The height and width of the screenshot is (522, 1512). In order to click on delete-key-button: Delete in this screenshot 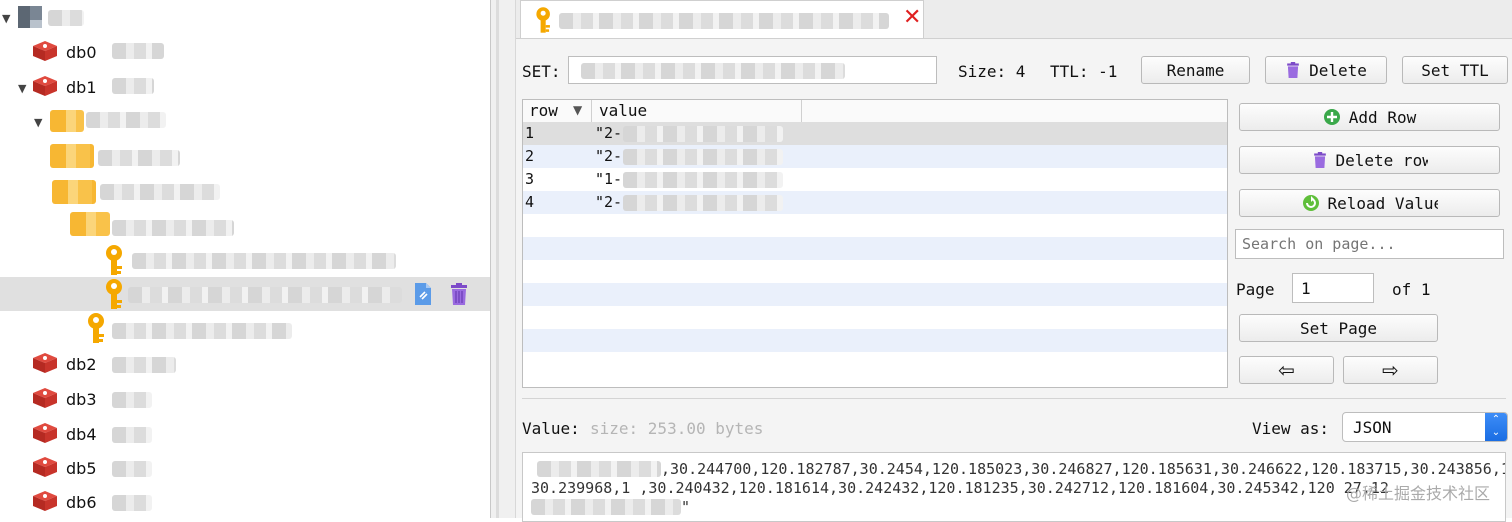, I will do `click(1326, 70)`.